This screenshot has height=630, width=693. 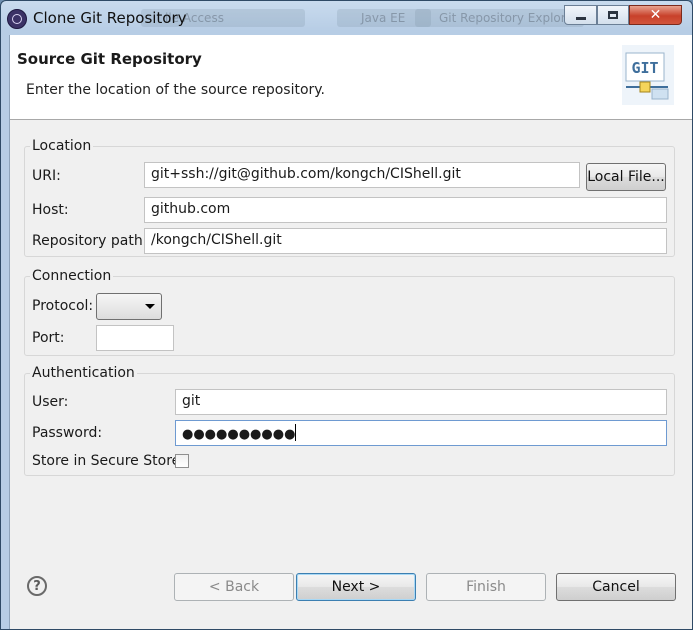 I want to click on secure-store-label: Store in Secure Store, so click(x=106, y=461).